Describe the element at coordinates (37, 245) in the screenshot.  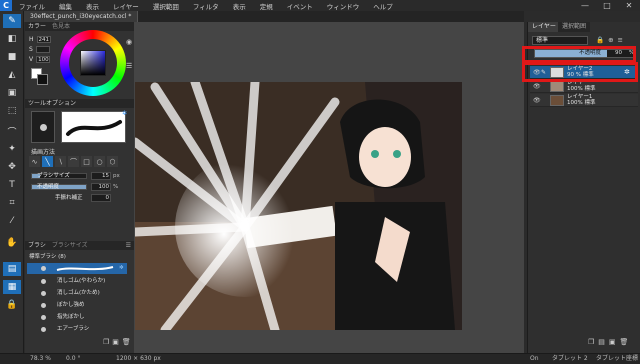
I see `brush-tab: ブラシ` at that location.